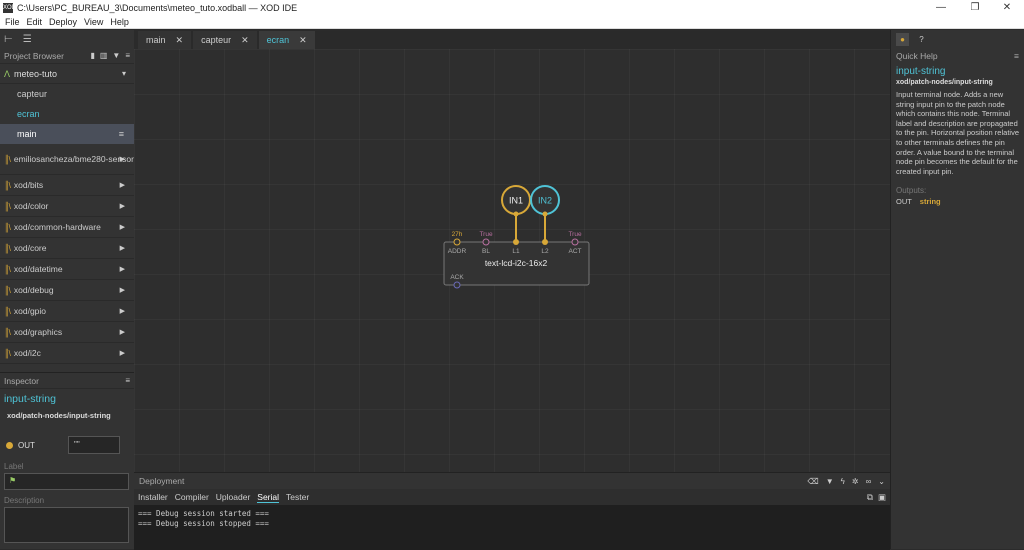 This screenshot has width=1024, height=550. What do you see at coordinates (516, 242) in the screenshot?
I see `pin-l1` at bounding box center [516, 242].